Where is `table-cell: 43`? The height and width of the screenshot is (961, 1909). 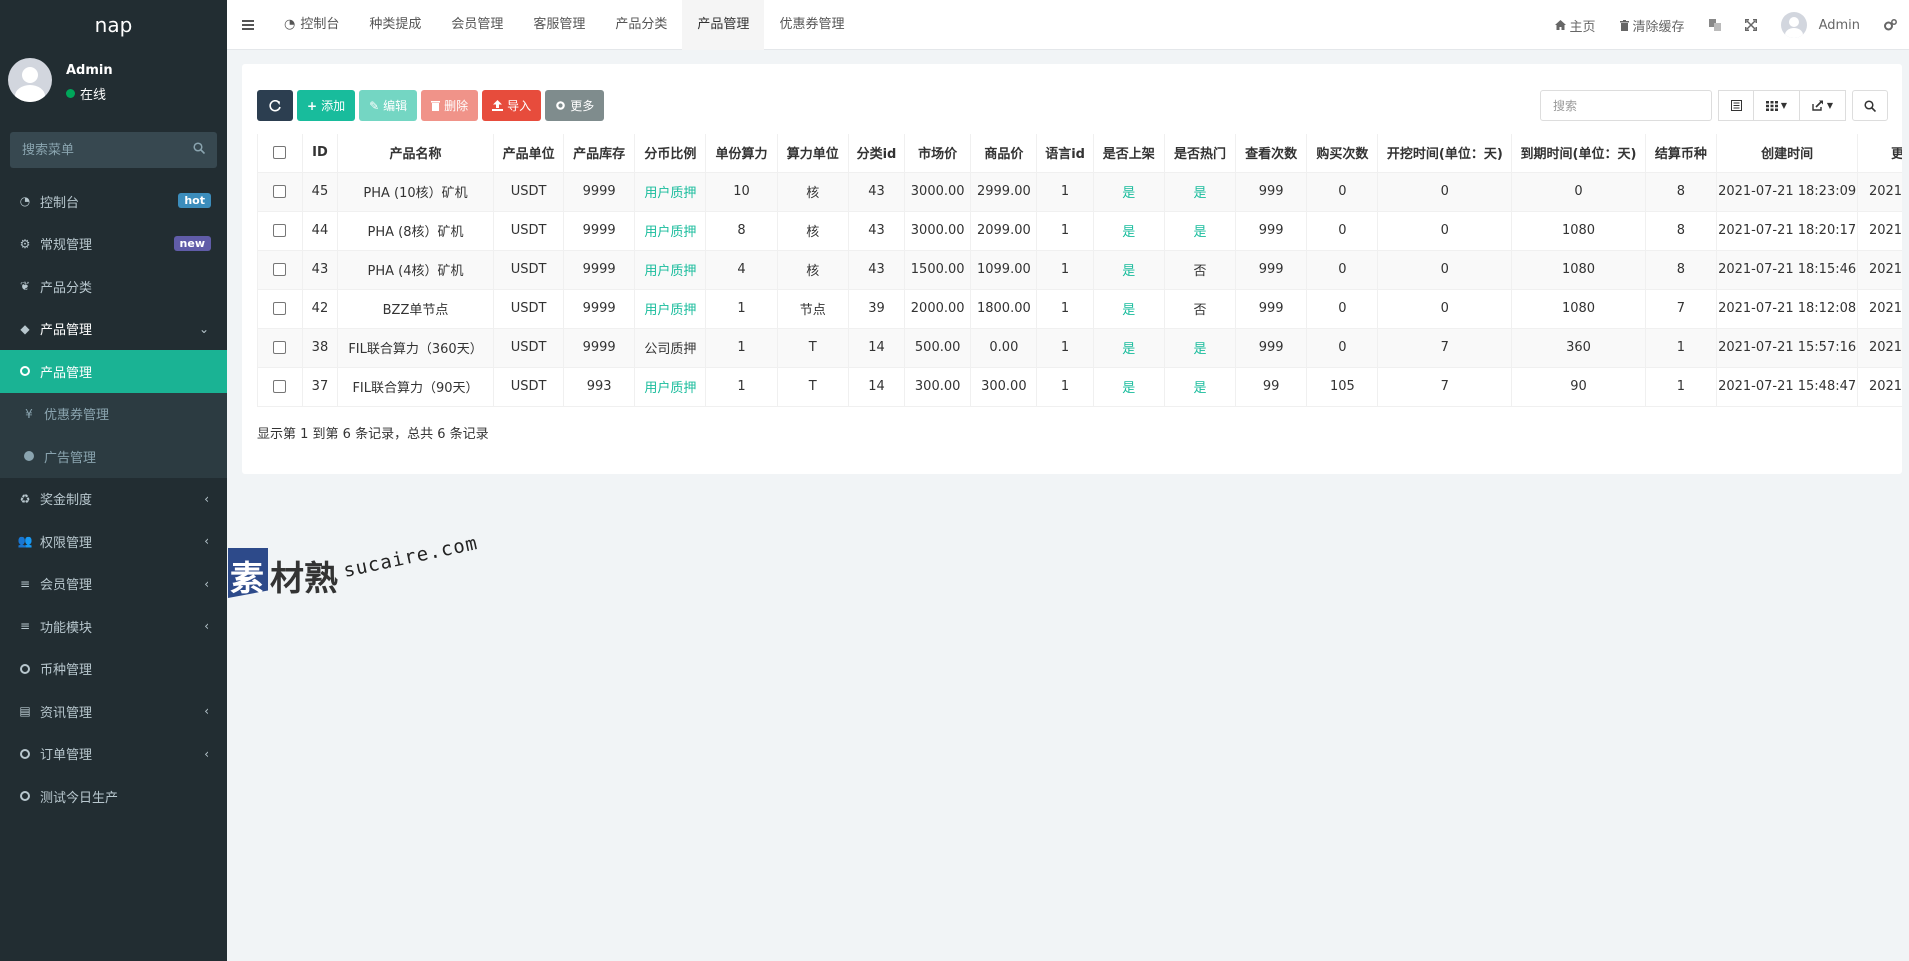
table-cell: 43 is located at coordinates (319, 269).